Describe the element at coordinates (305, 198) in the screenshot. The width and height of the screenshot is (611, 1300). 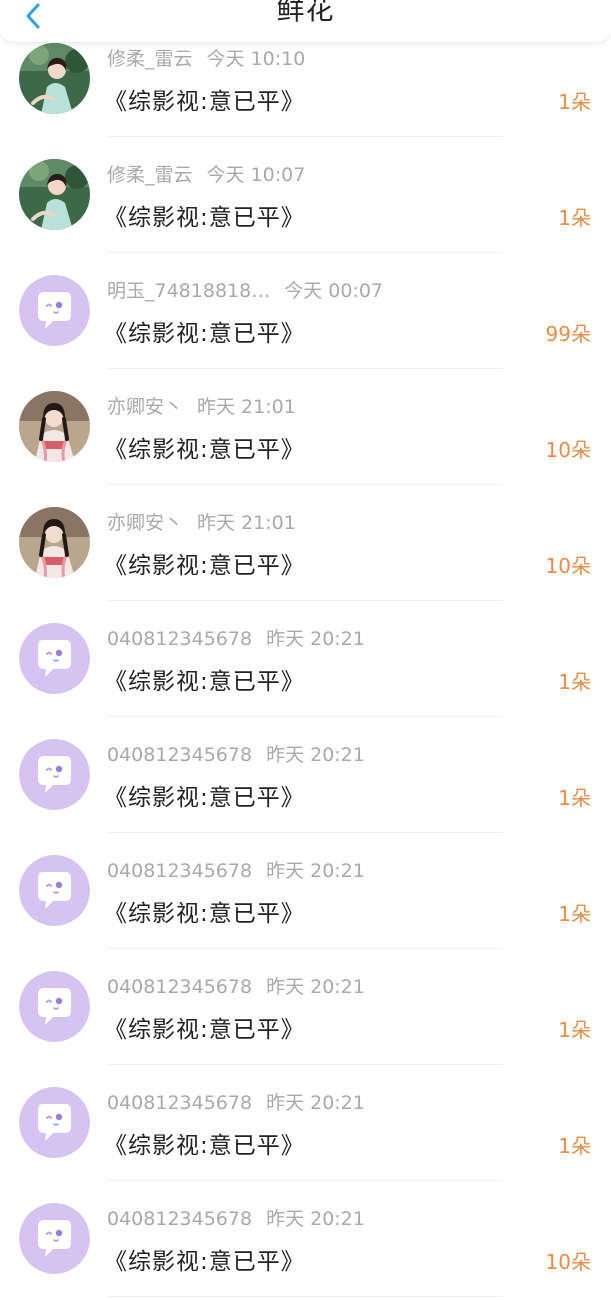
I see `list-item: 修柔_雷云 今天 10:07 《综影视:意已平》 1朵` at that location.